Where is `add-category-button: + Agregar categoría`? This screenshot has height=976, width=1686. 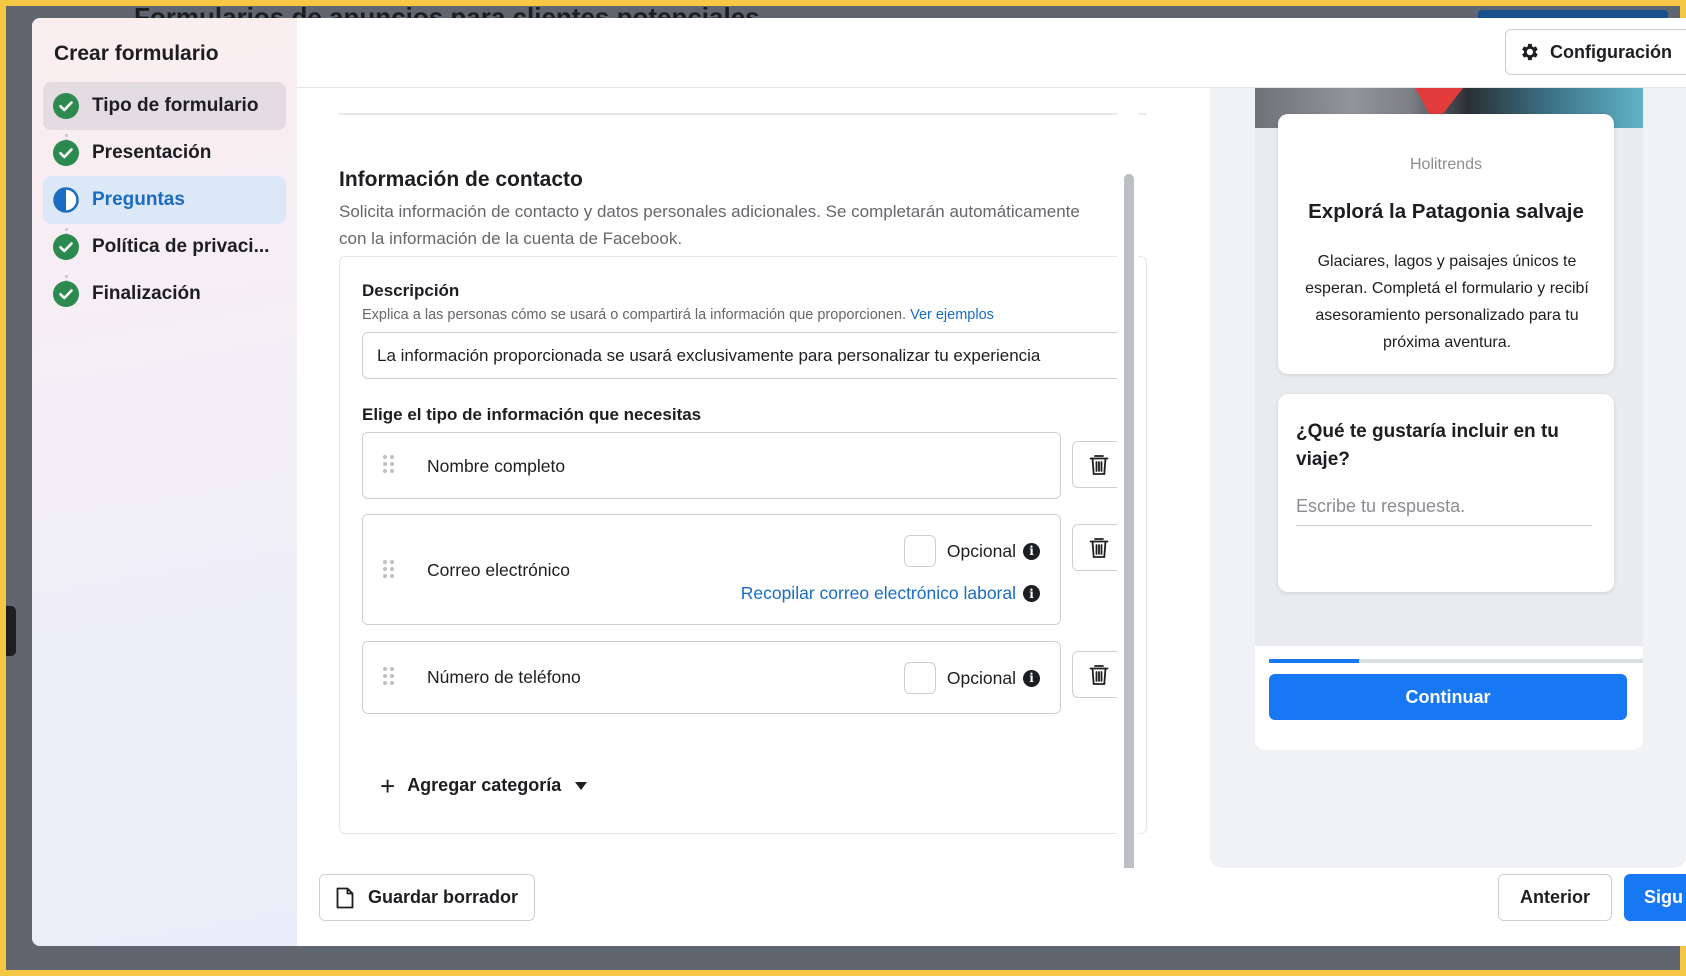 add-category-button: + Agregar categoría is located at coordinates (484, 785).